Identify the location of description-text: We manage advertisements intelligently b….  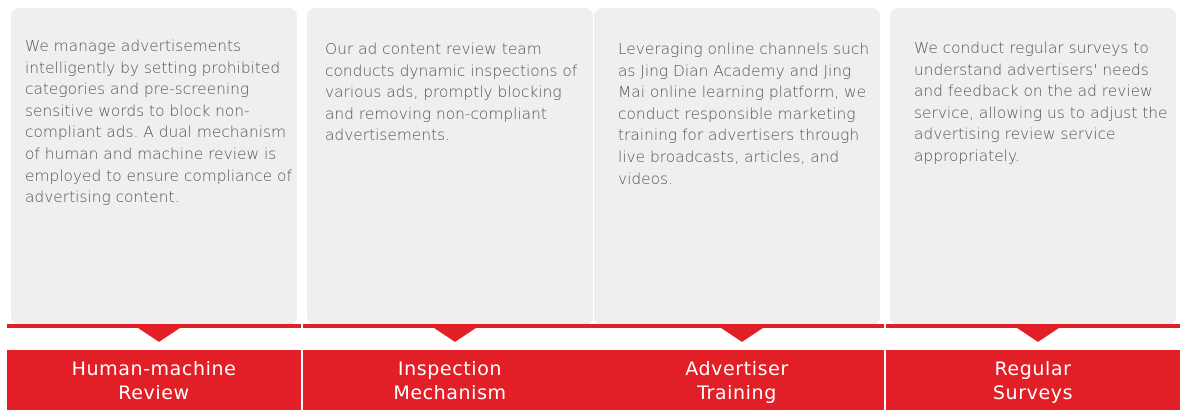
(158, 122).